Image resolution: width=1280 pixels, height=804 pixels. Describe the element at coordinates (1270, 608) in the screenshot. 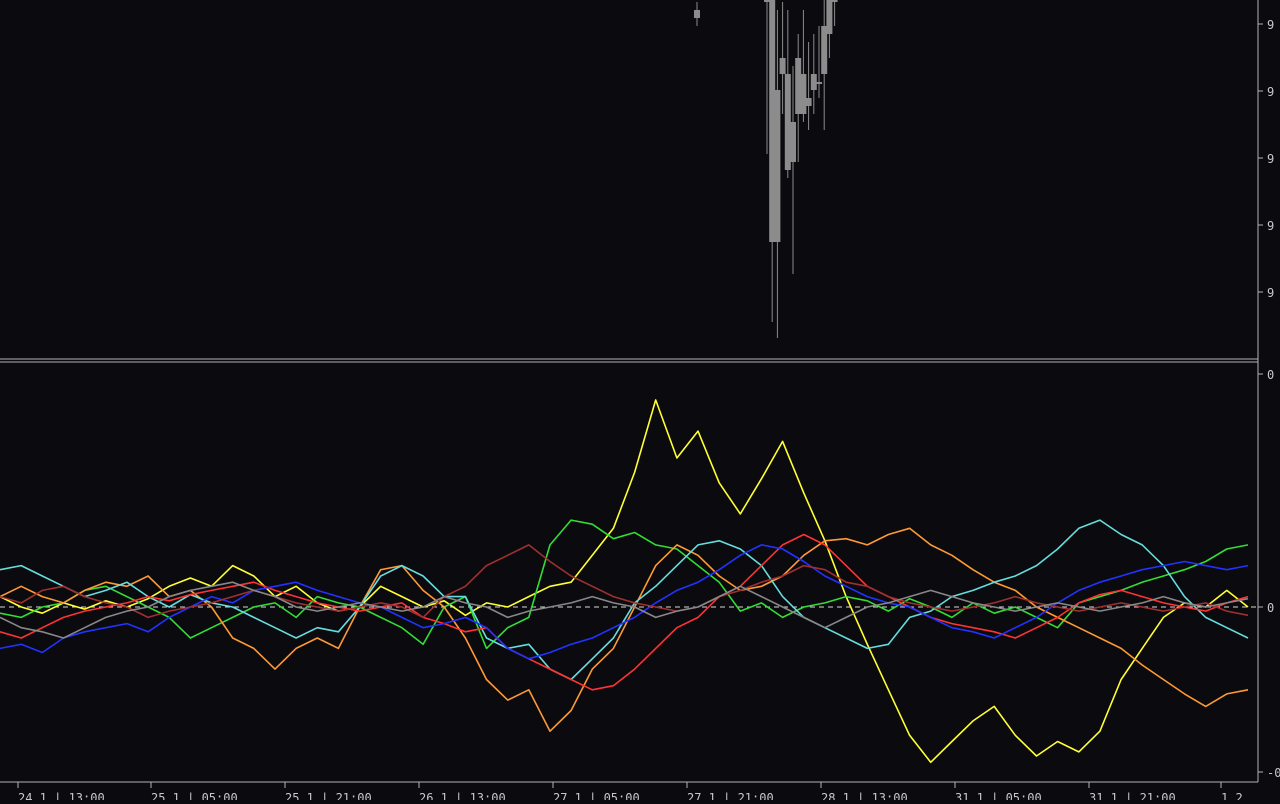

I see `indicator-scale-zero: 0` at that location.